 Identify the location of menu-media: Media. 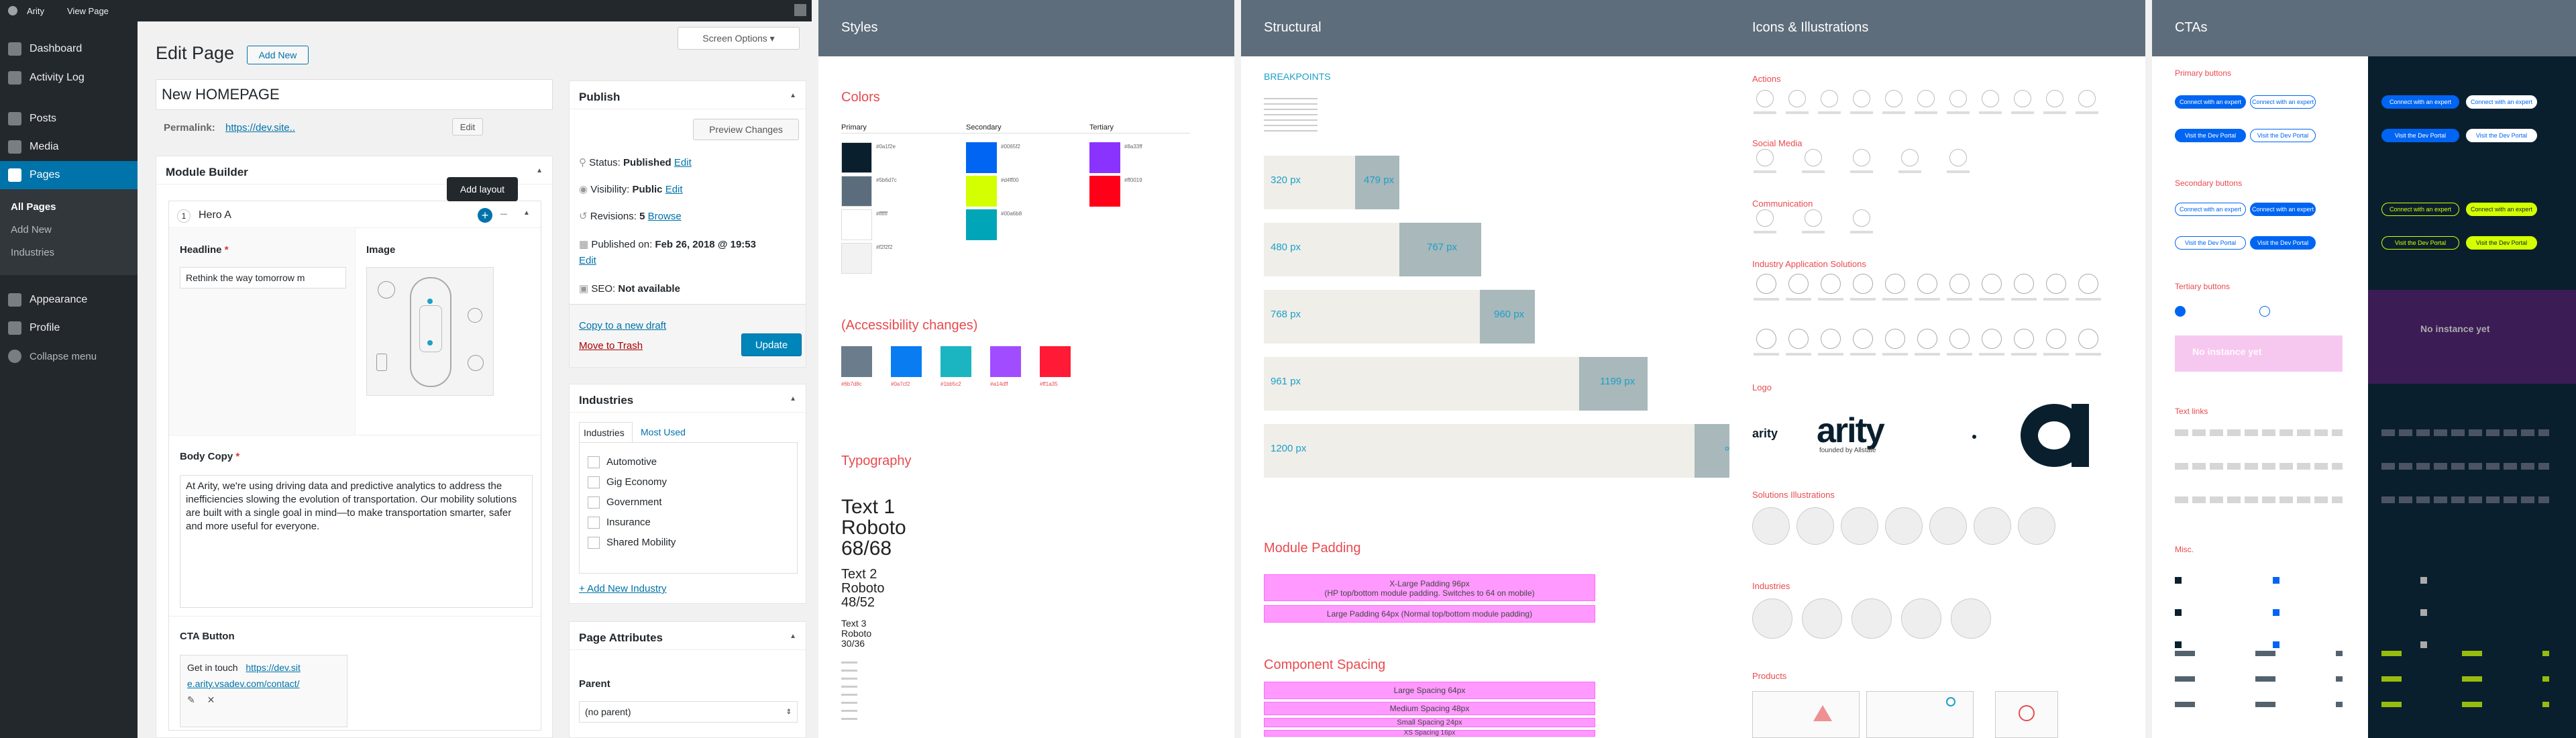
(69, 147).